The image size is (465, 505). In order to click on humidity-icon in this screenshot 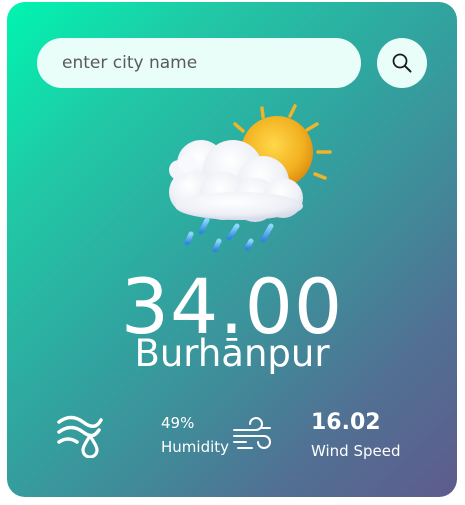, I will do `click(80, 436)`.